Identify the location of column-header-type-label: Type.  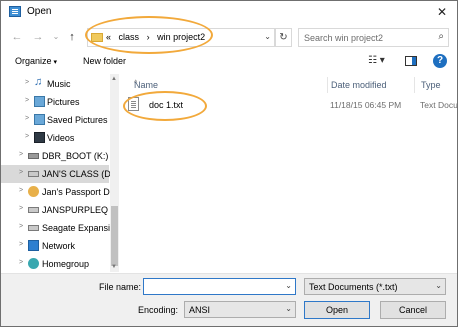
(431, 85).